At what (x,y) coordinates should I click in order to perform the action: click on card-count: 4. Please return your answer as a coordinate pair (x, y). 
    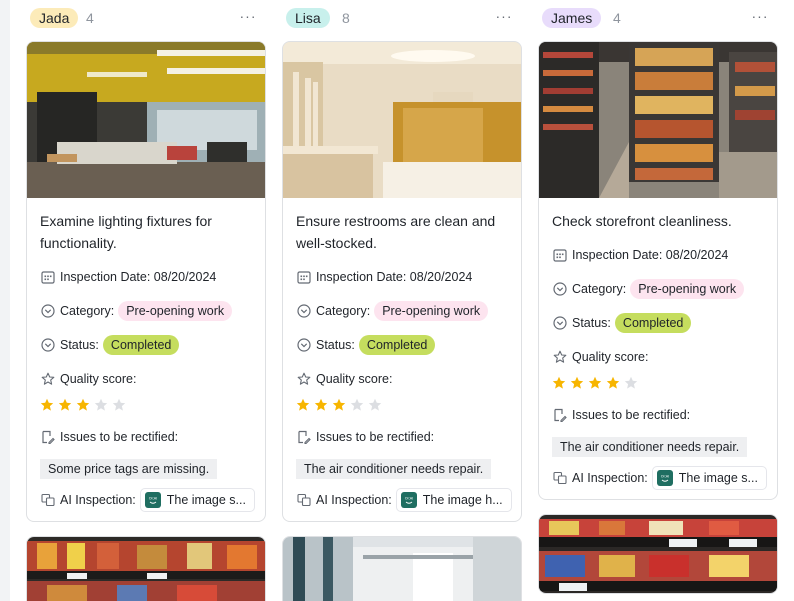
    Looking at the image, I should click on (90, 18).